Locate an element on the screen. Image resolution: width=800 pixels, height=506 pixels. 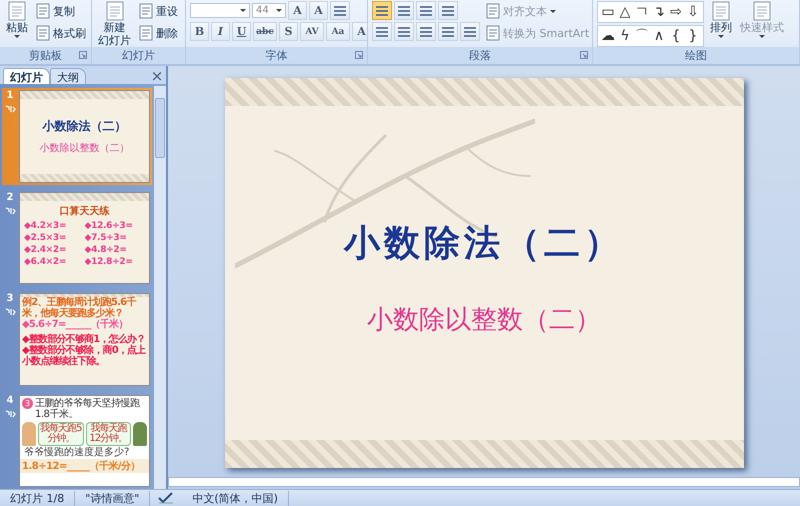
font-name-field is located at coordinates (220, 10).